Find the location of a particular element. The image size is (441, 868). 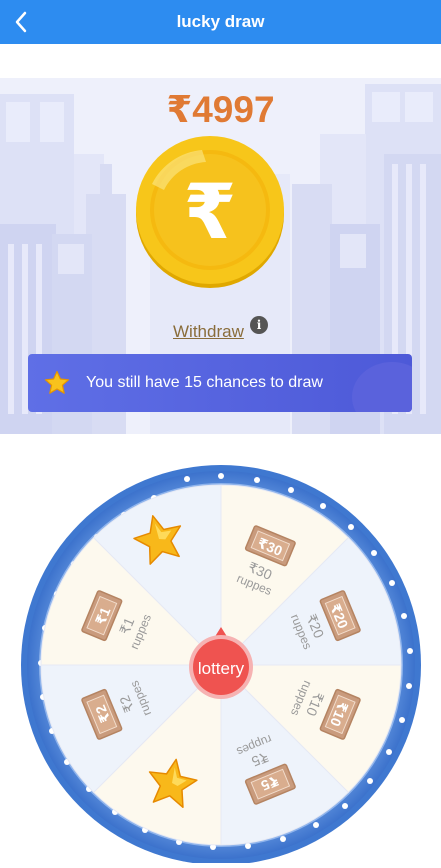

star-icon is located at coordinates (57, 383).